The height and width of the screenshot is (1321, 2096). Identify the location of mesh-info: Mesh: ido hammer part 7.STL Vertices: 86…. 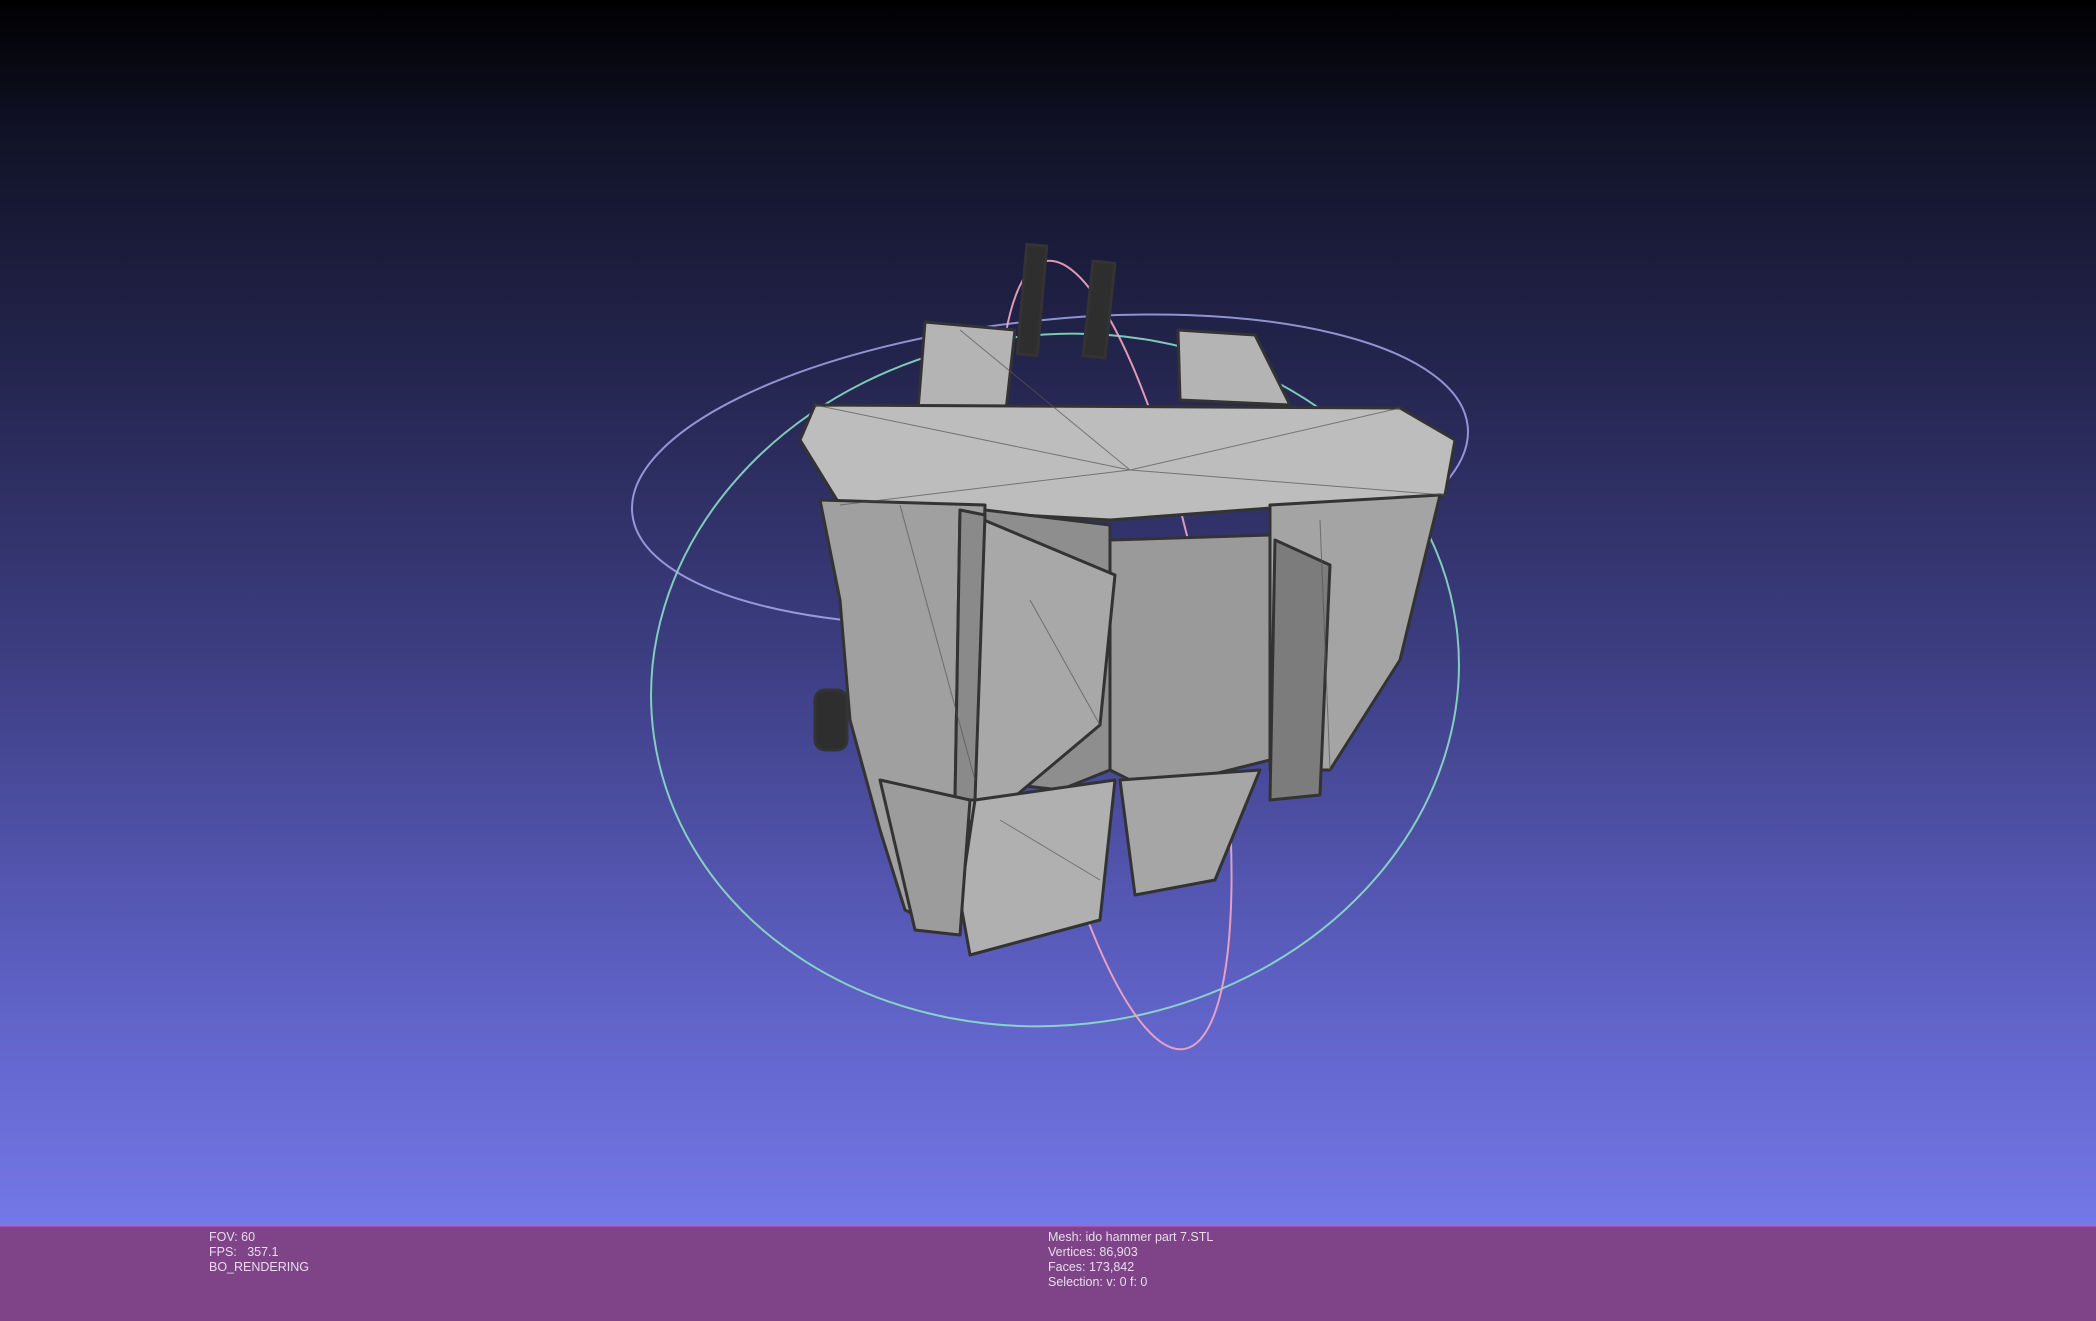
(1130, 1260).